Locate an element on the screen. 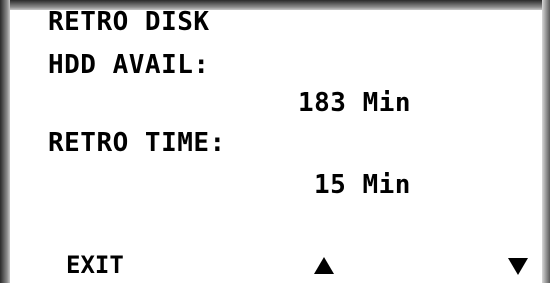 The width and height of the screenshot is (550, 283). screen-title: RETRO DISK is located at coordinates (129, 22).